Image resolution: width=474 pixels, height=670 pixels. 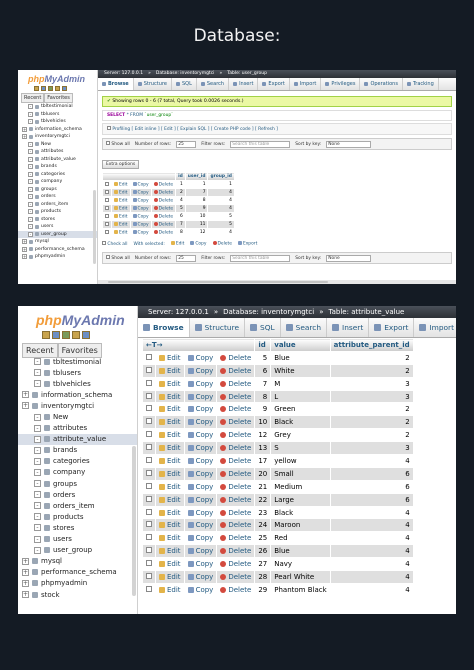 What do you see at coordinates (184, 84) in the screenshot?
I see `tab-sql: SQL` at bounding box center [184, 84].